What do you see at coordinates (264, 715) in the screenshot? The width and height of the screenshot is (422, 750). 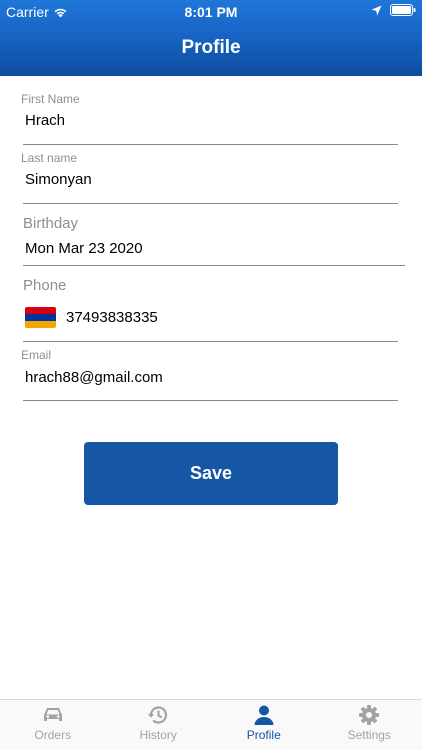 I see `user-icon` at bounding box center [264, 715].